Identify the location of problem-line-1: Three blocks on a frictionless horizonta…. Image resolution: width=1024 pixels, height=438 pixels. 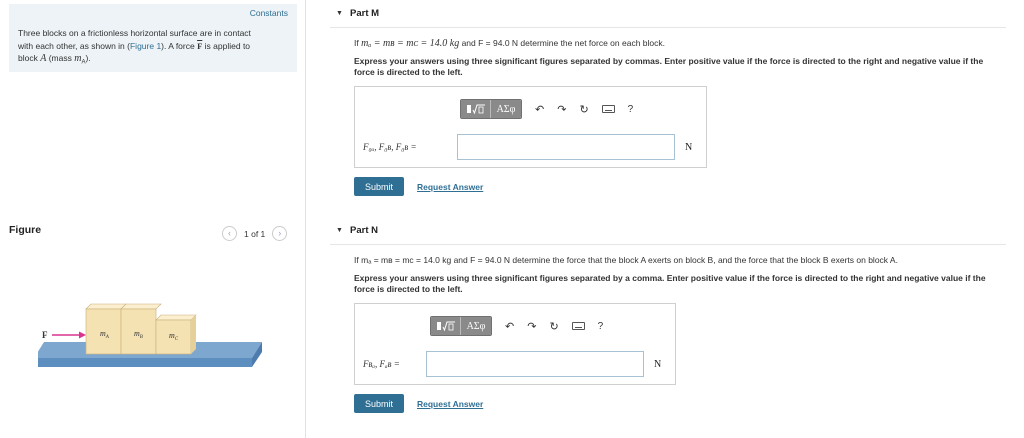
(134, 33).